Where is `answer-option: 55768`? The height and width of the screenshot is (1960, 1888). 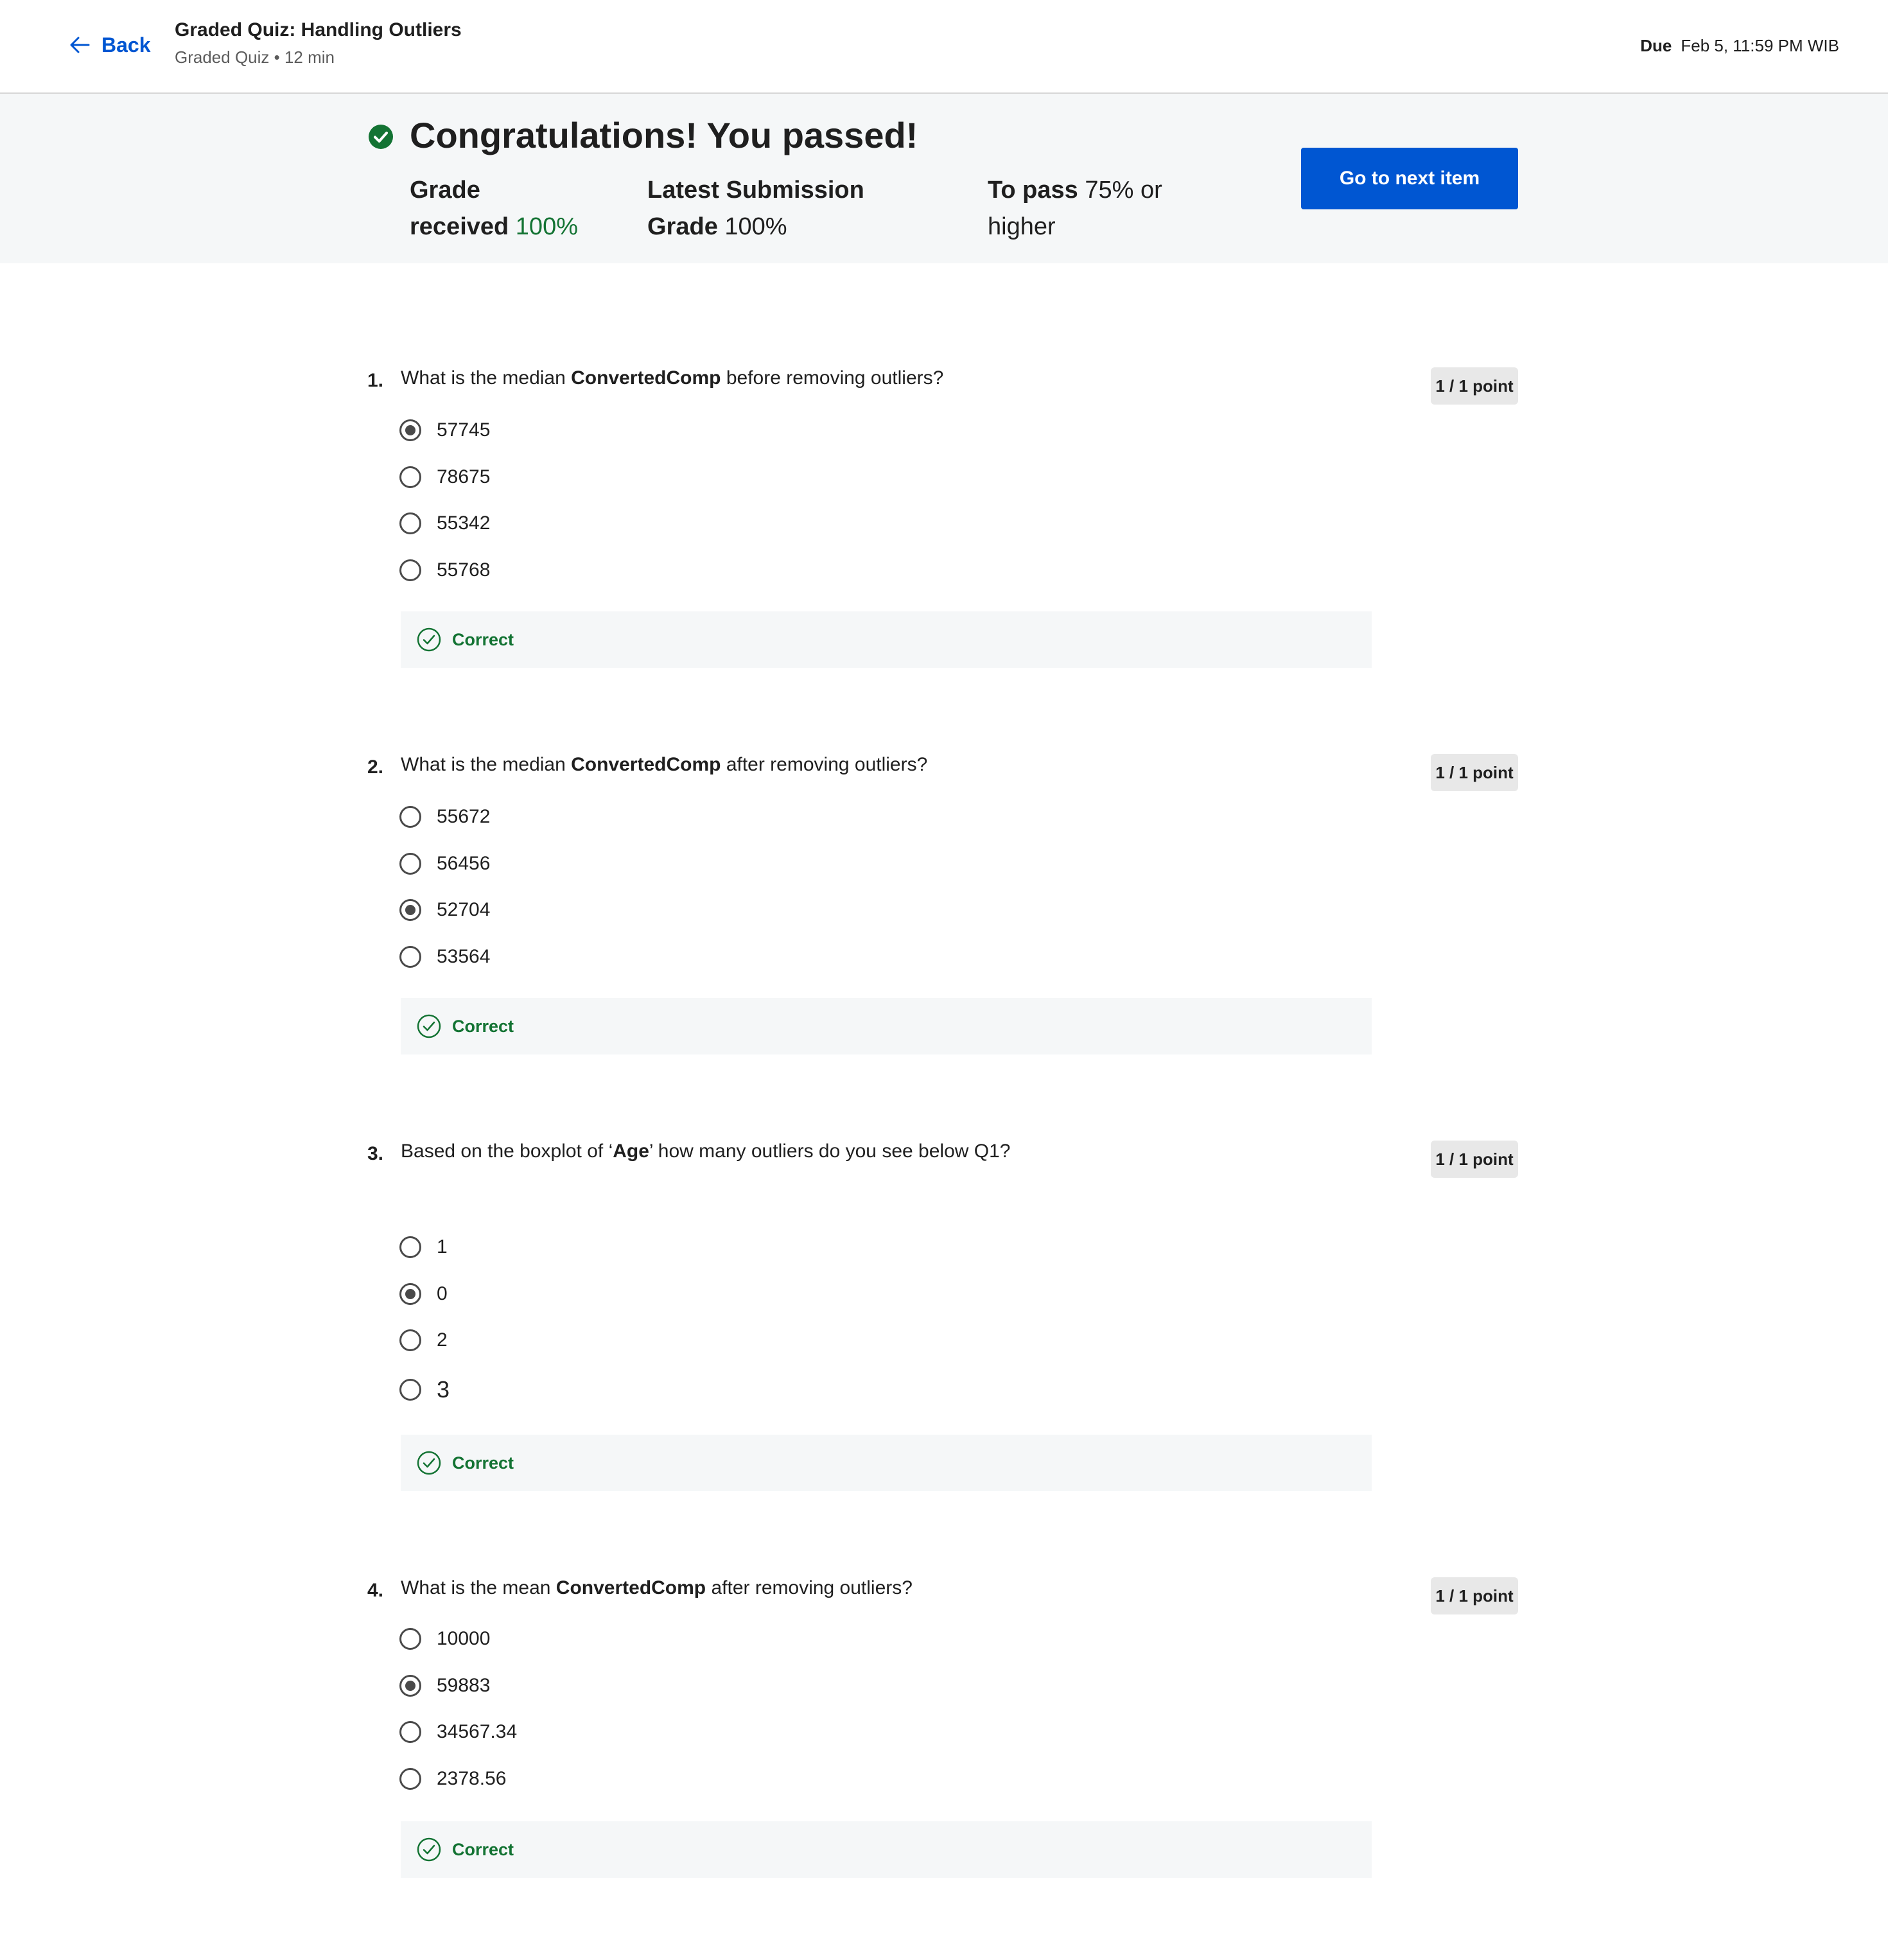 answer-option: 55768 is located at coordinates (444, 570).